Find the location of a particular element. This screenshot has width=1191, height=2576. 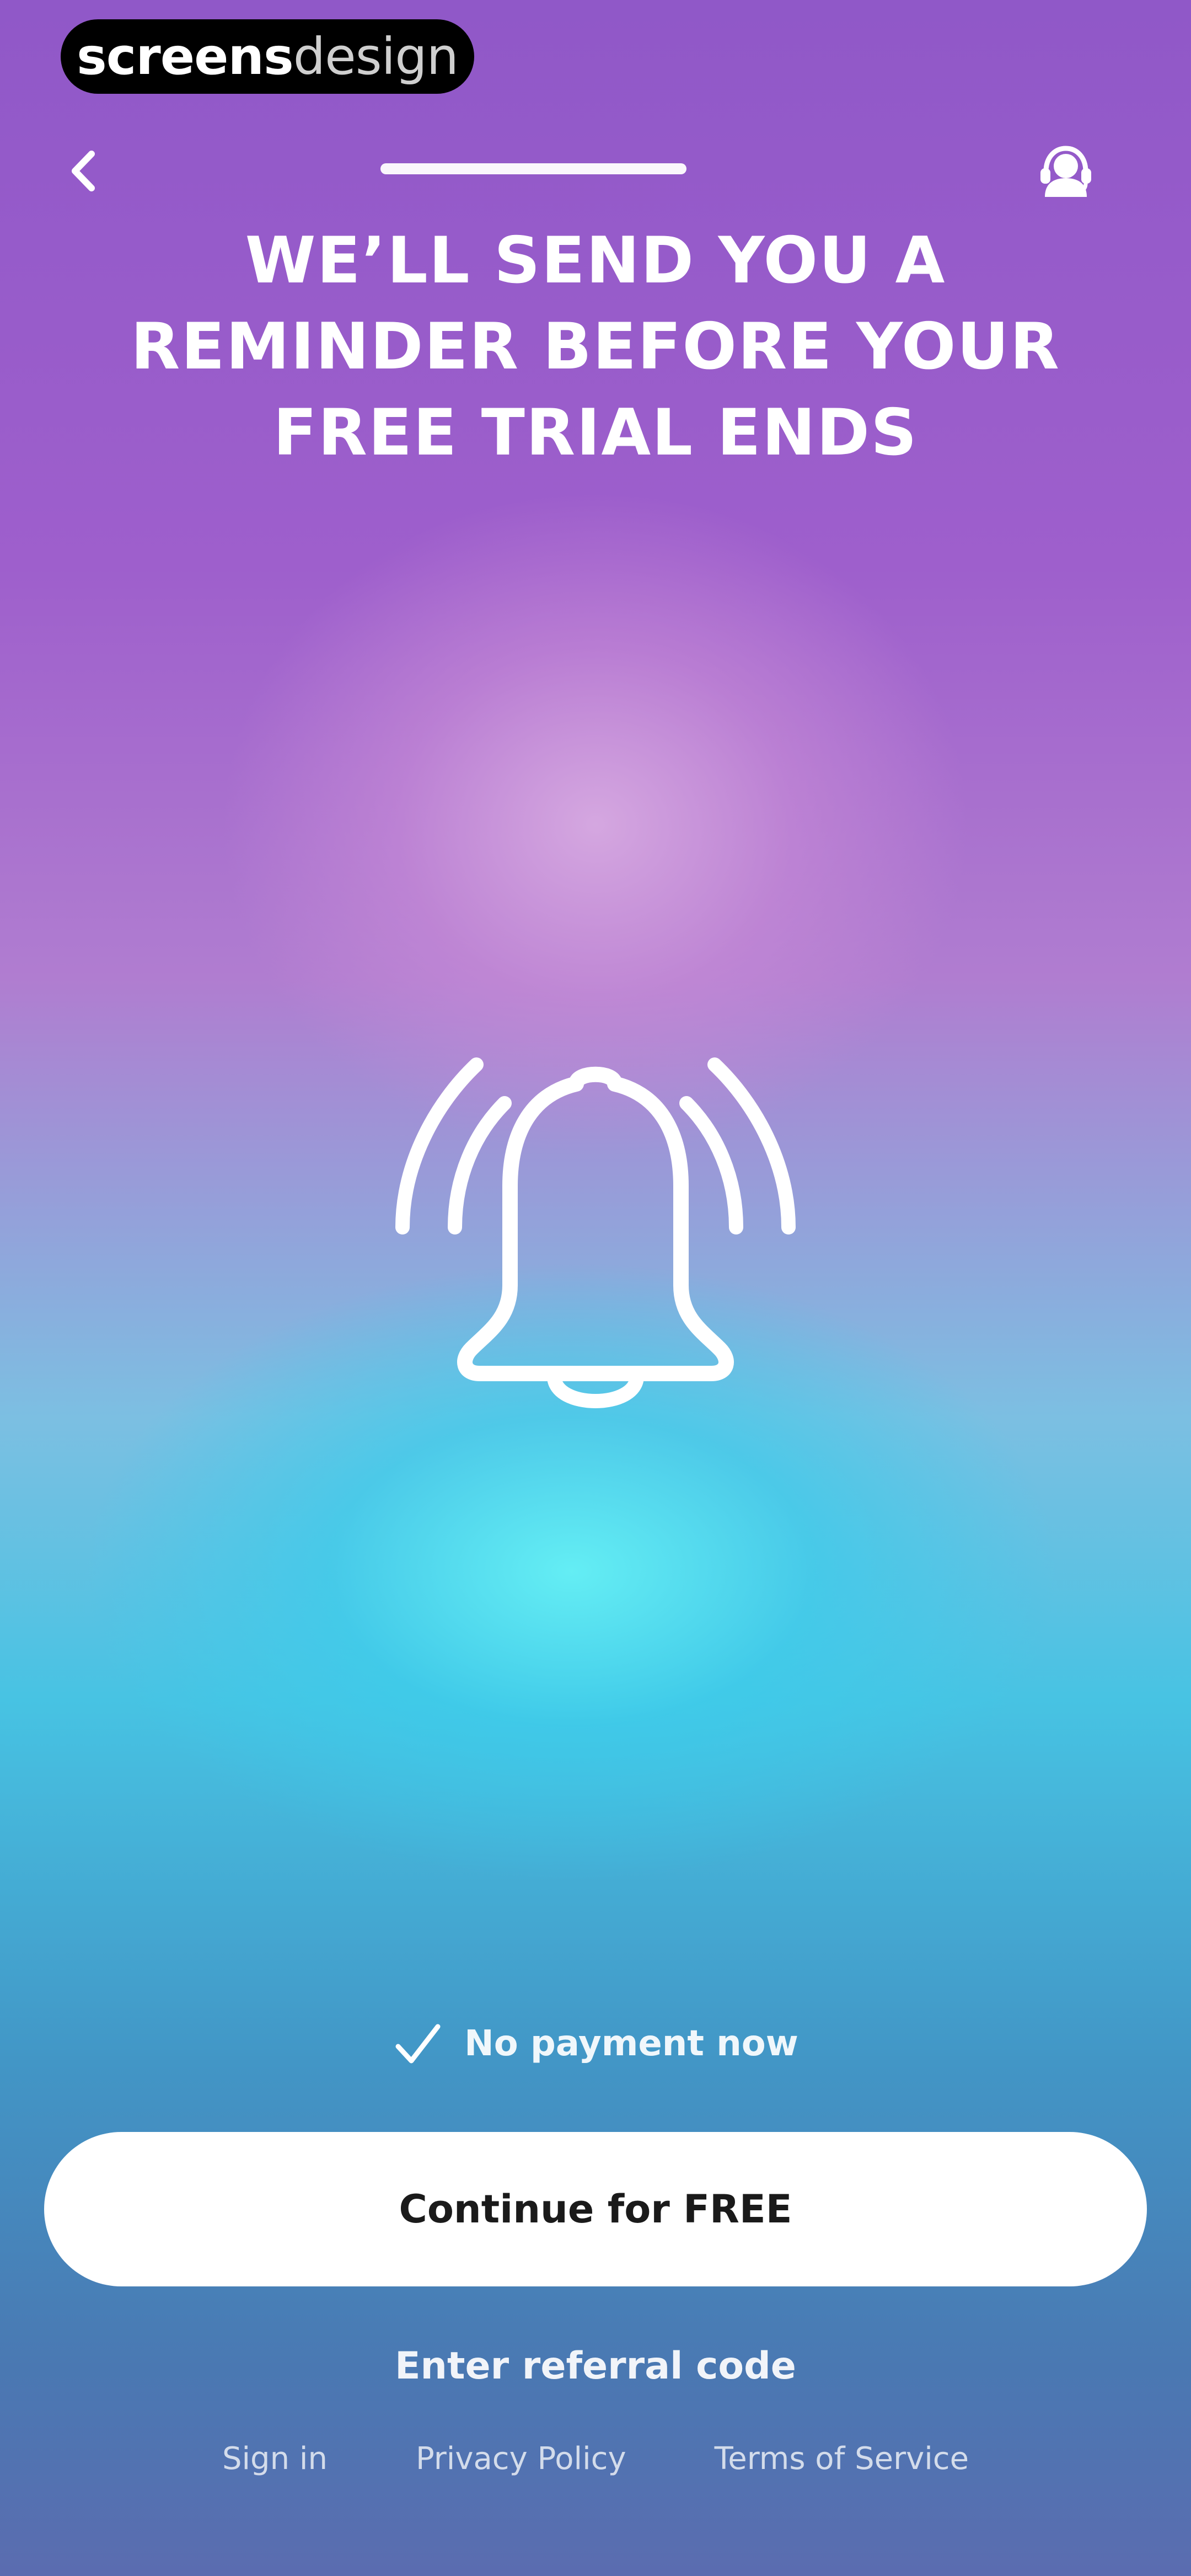

bell-illustration is located at coordinates (595, 1247).